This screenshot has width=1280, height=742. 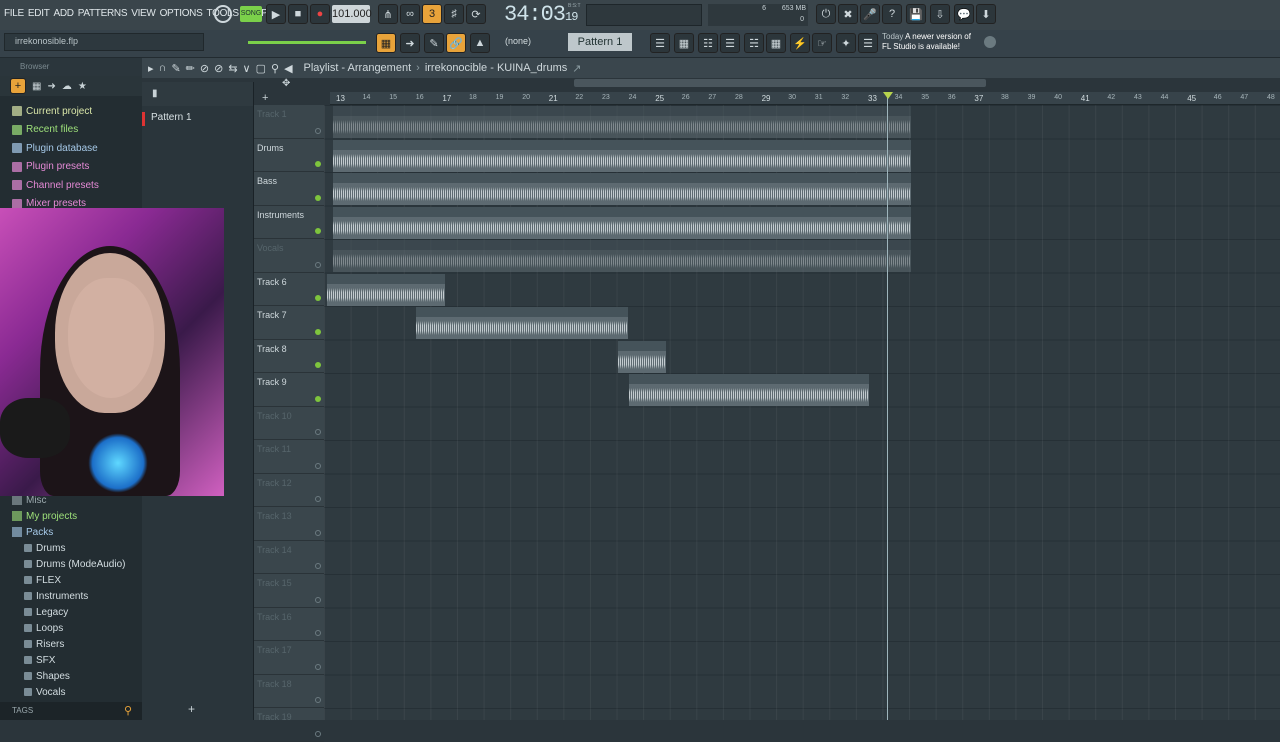 What do you see at coordinates (848, 14) in the screenshot?
I see `tools-icon: ✖` at bounding box center [848, 14].